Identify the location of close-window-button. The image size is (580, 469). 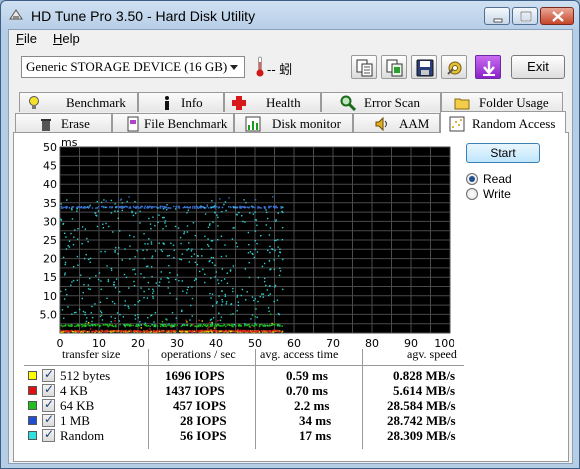
(557, 16).